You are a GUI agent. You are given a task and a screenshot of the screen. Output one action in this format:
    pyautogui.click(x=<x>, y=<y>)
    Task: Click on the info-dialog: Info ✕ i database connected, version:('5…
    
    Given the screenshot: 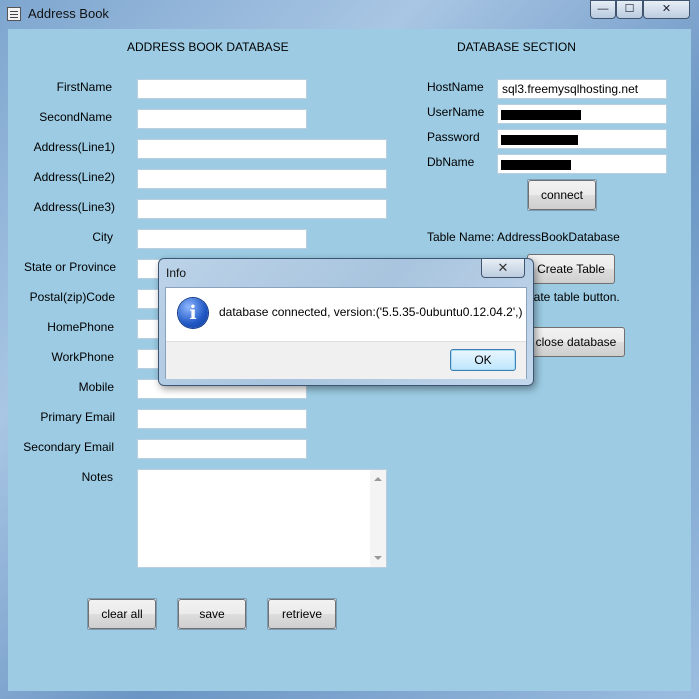 What is the action you would take?
    pyautogui.click(x=346, y=322)
    